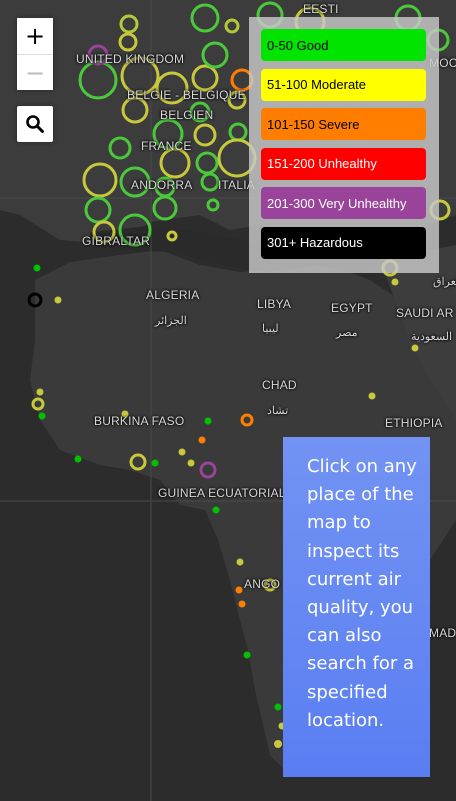  I want to click on map-label-saudi: SAUDI AR, so click(425, 313).